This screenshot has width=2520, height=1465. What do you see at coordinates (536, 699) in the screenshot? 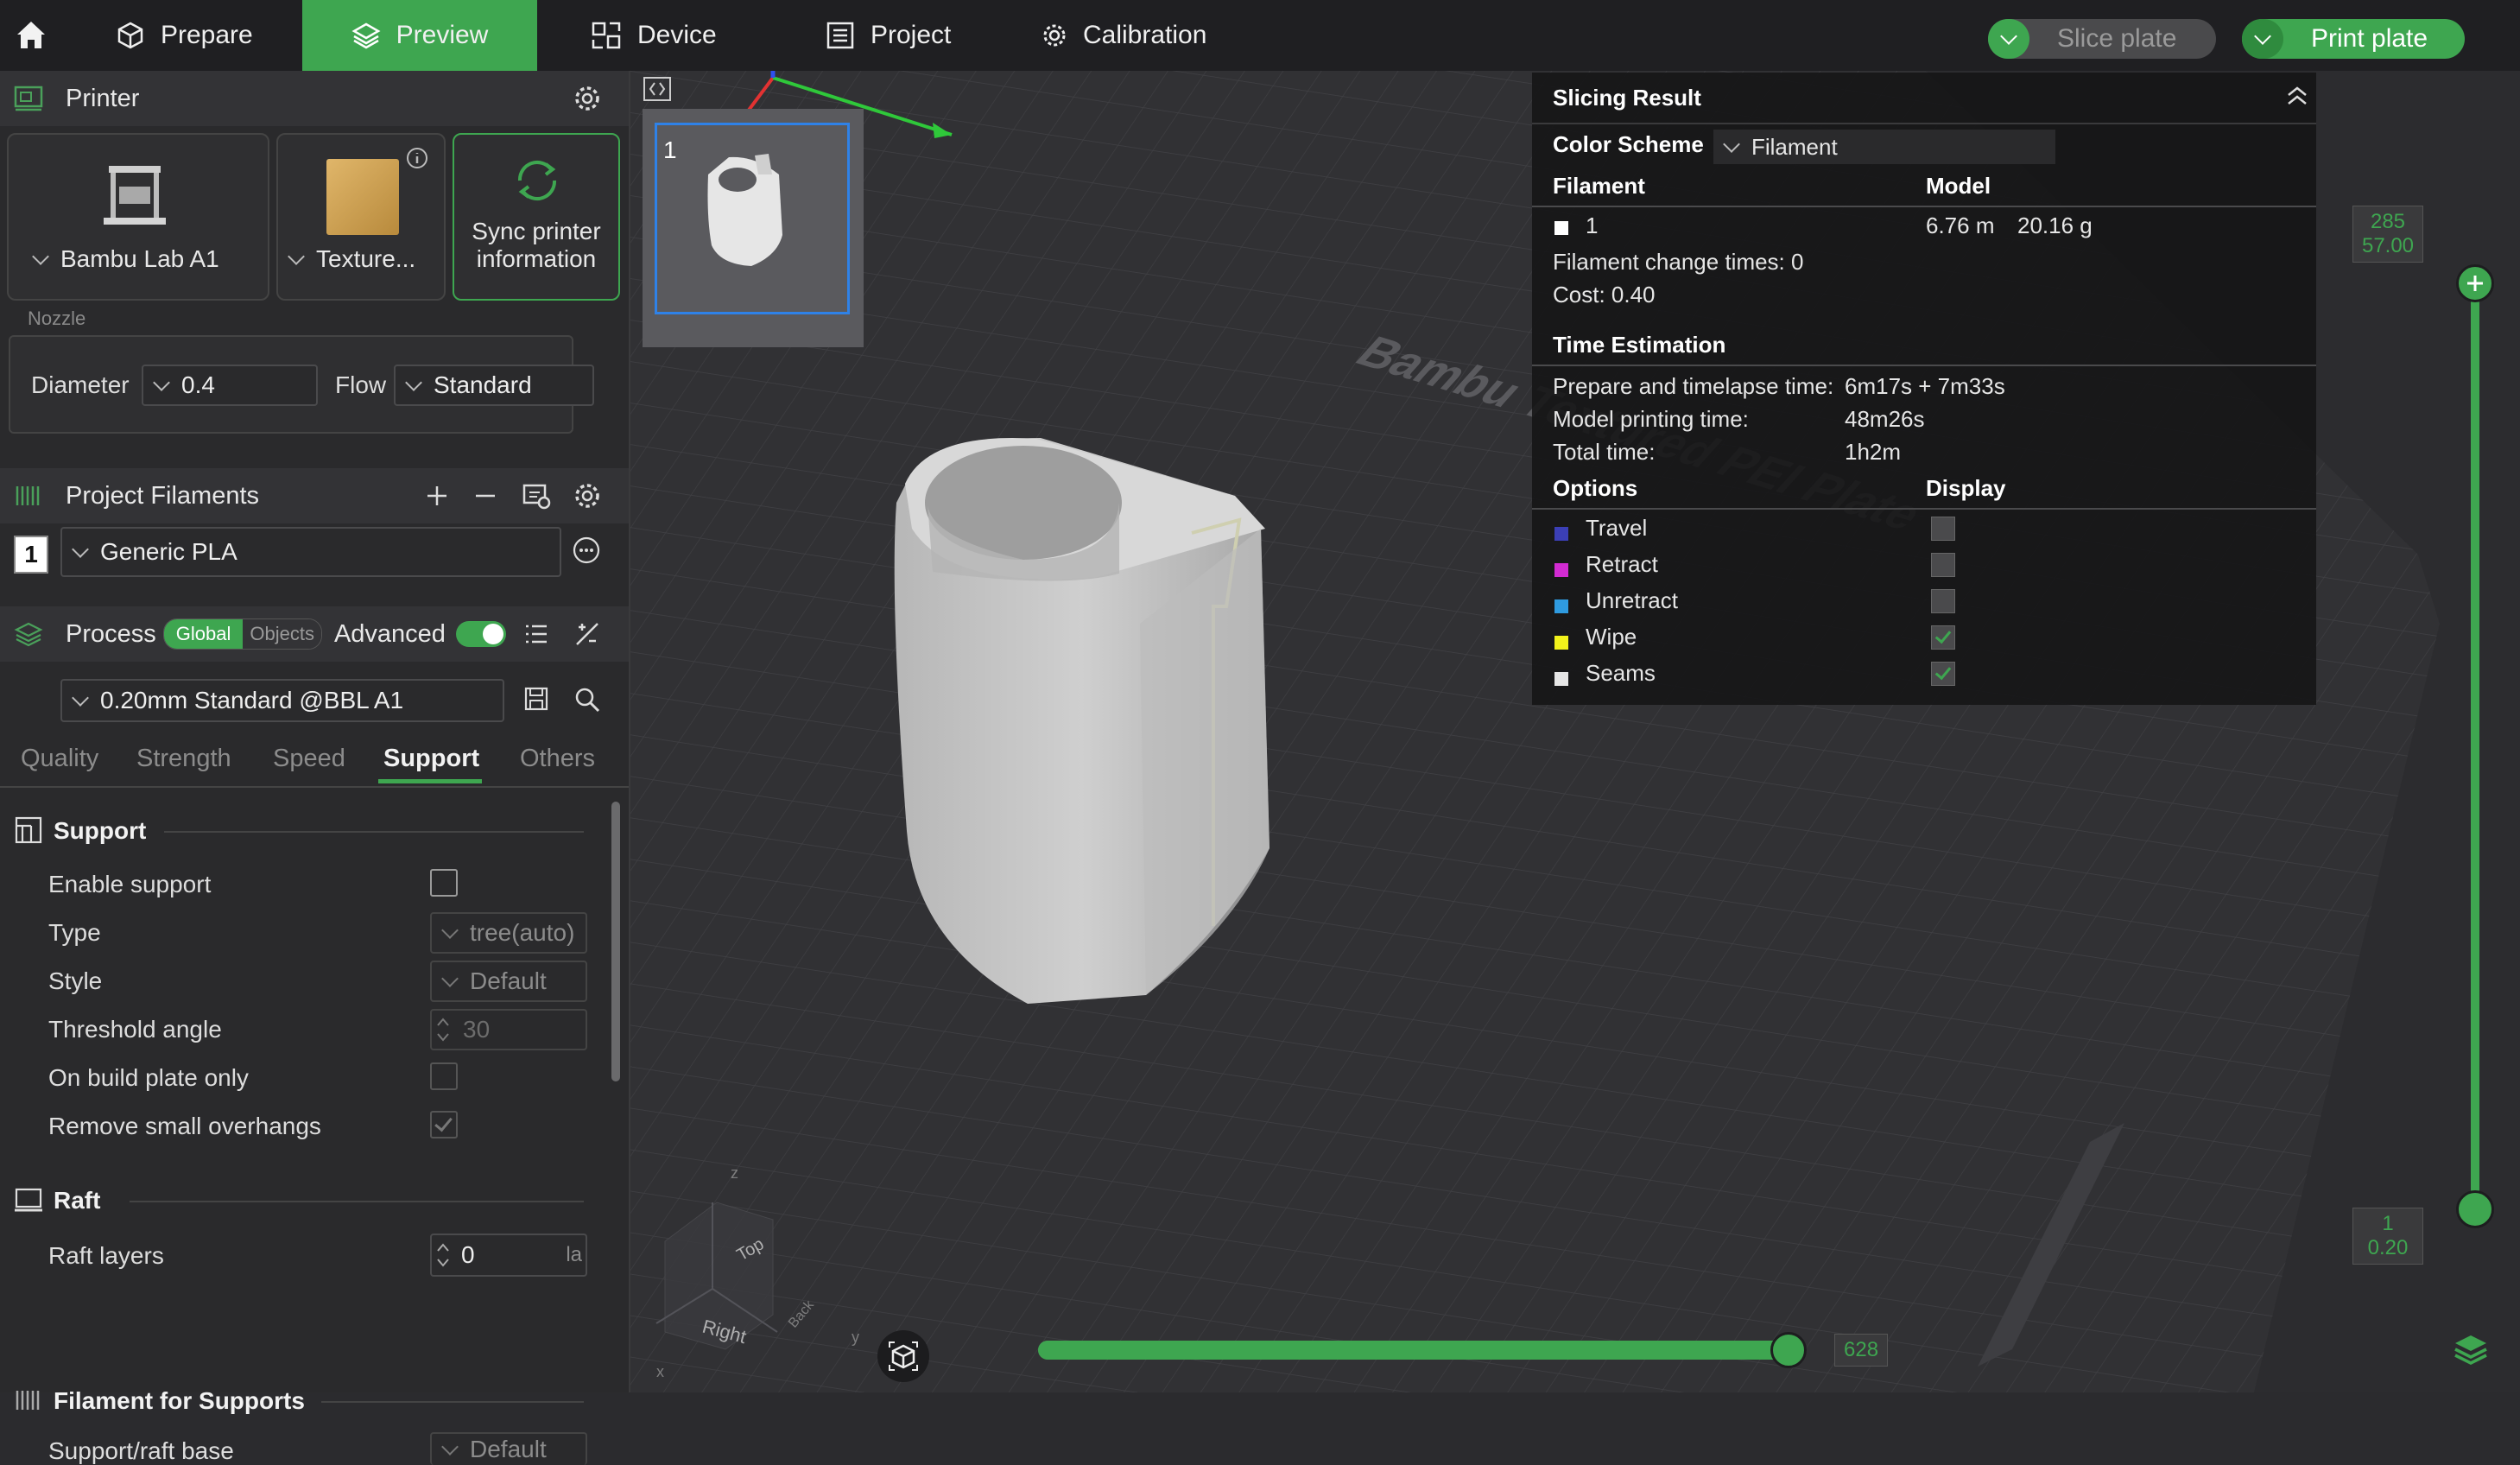
I see `save-icon` at bounding box center [536, 699].